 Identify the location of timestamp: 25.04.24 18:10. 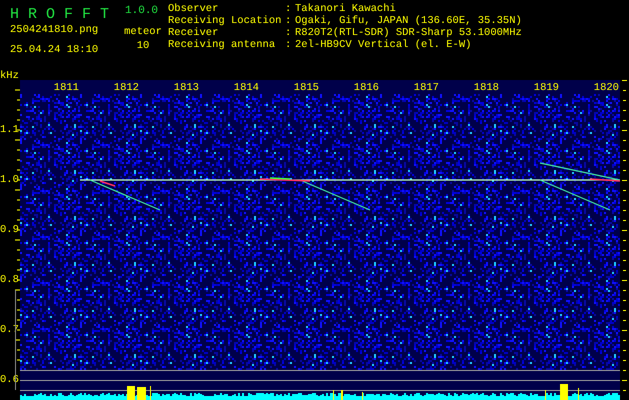
(55, 50).